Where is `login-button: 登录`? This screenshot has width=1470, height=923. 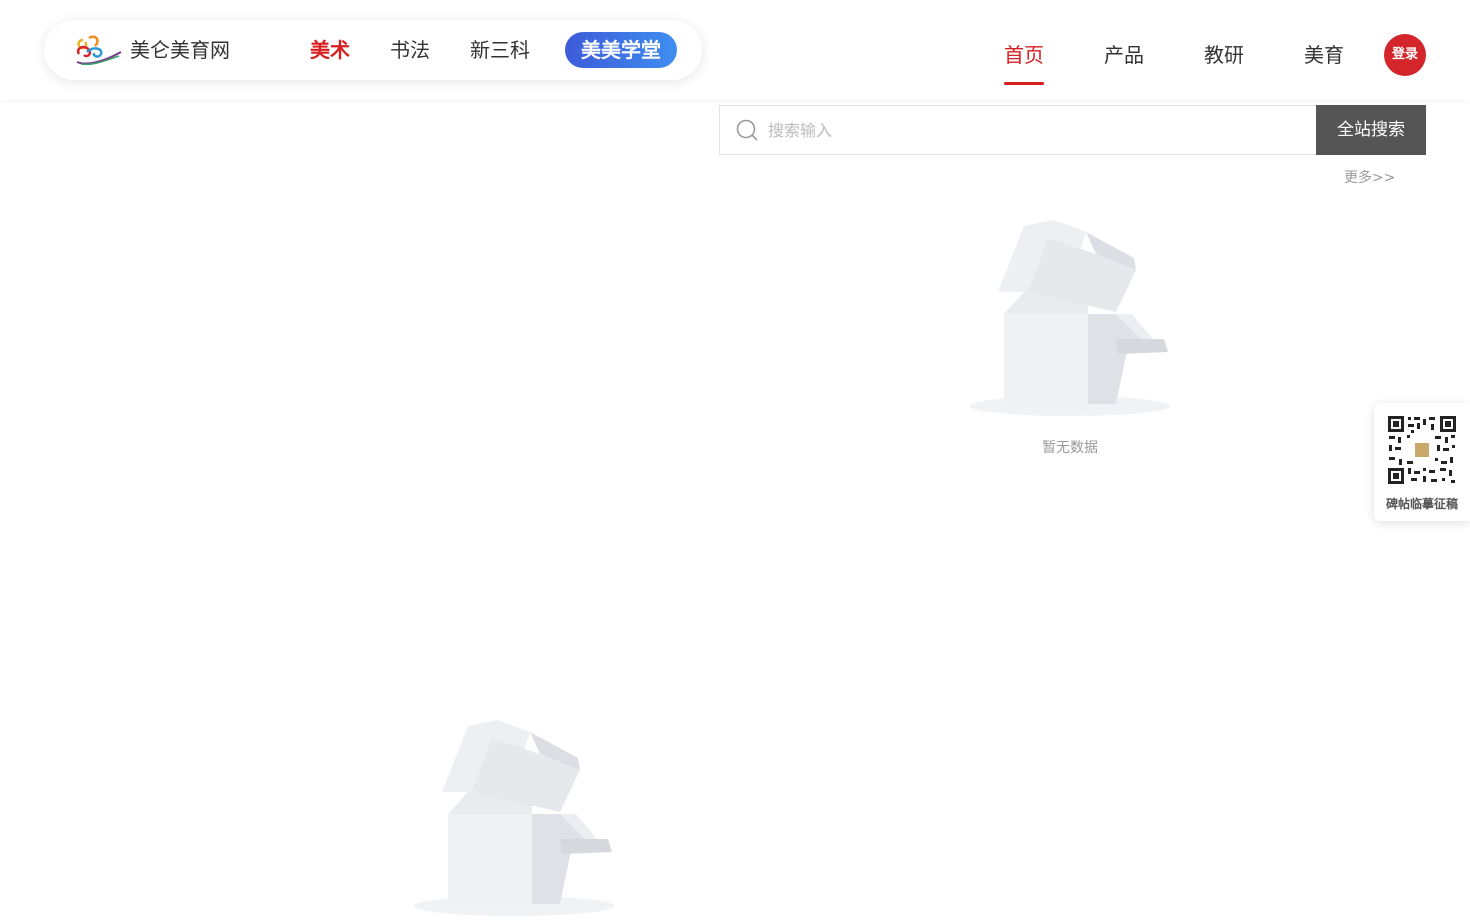 login-button: 登录 is located at coordinates (1405, 55).